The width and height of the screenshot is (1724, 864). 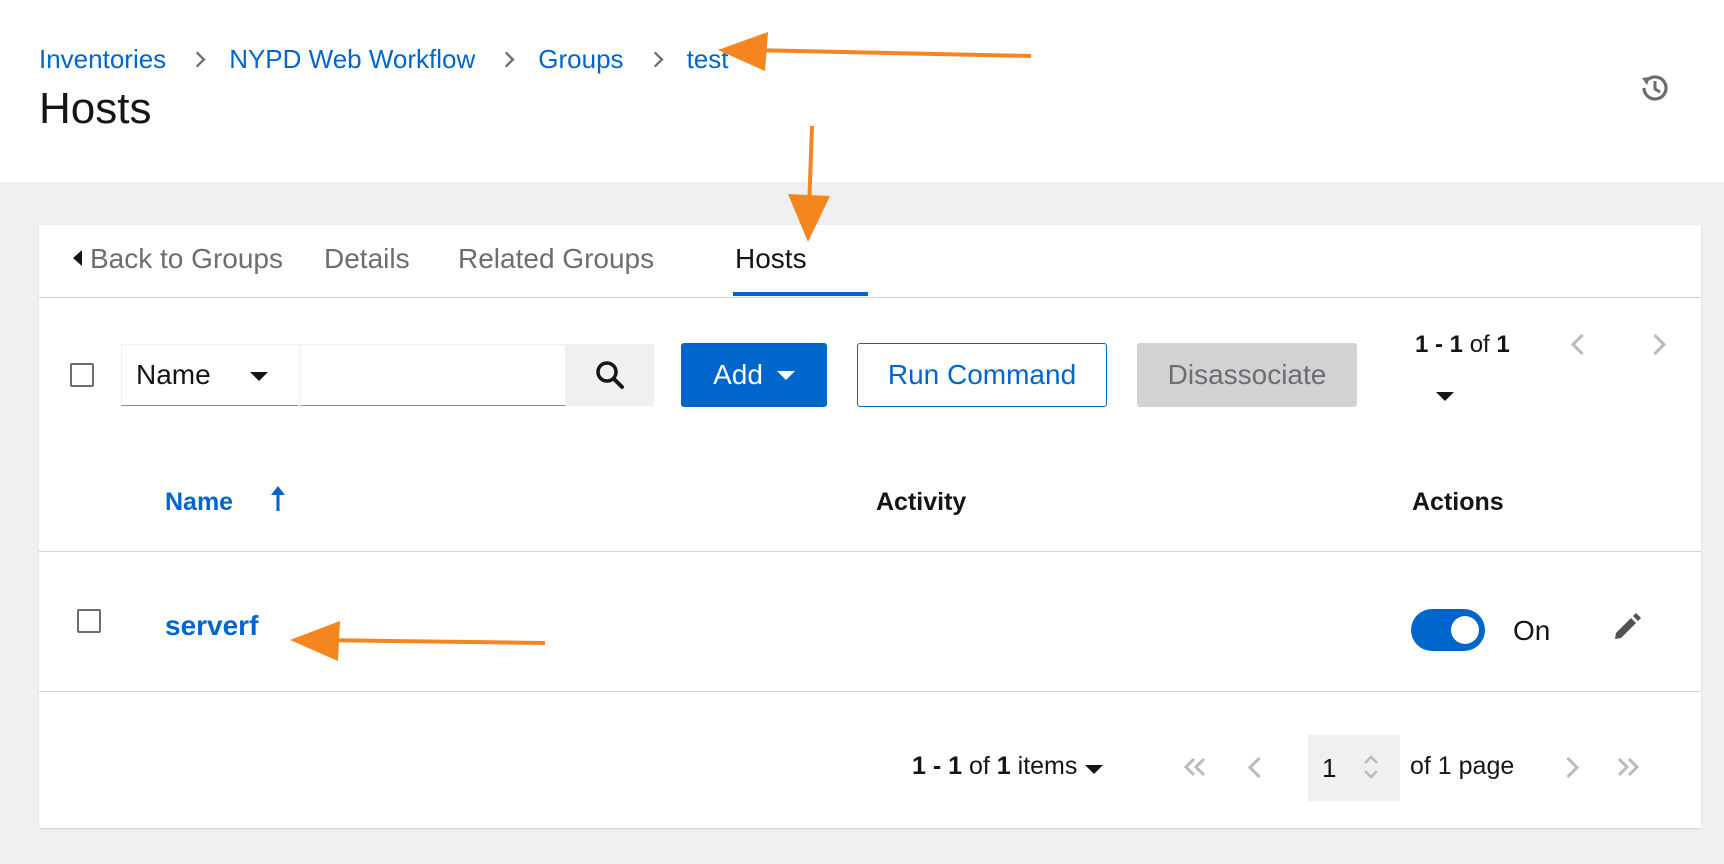 I want to click on column-header-name: Name, so click(x=199, y=502).